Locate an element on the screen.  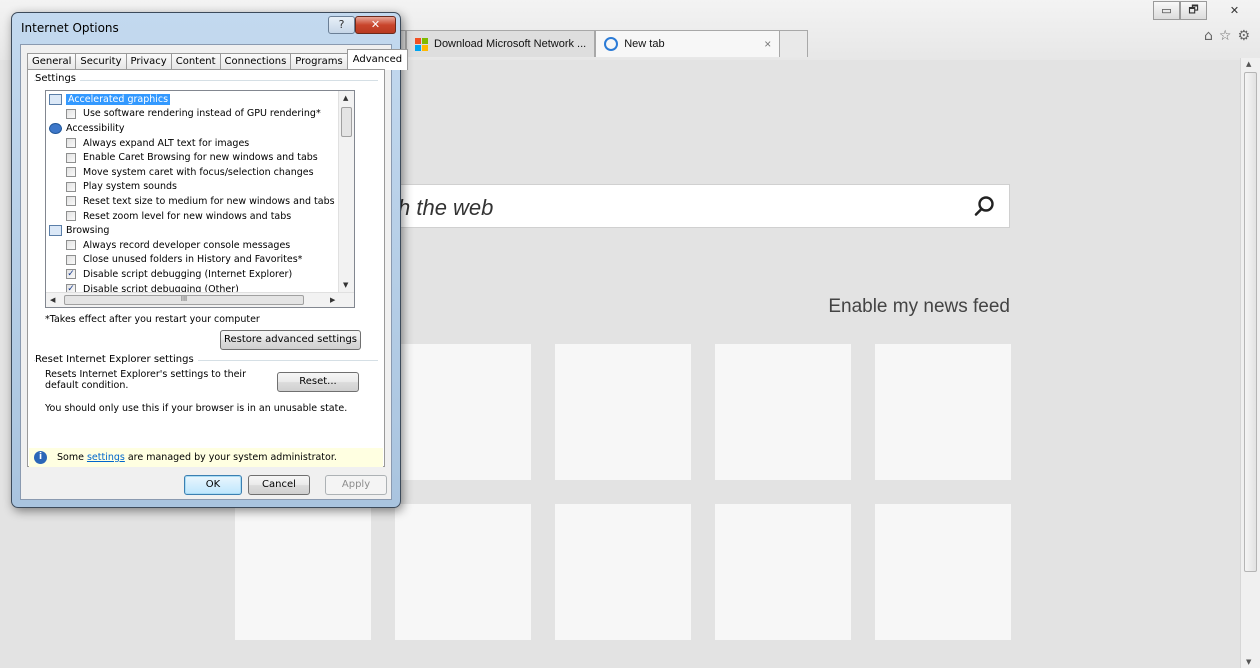
enable-news-feed-link: Enable my news feed is located at coordinates (905, 307).